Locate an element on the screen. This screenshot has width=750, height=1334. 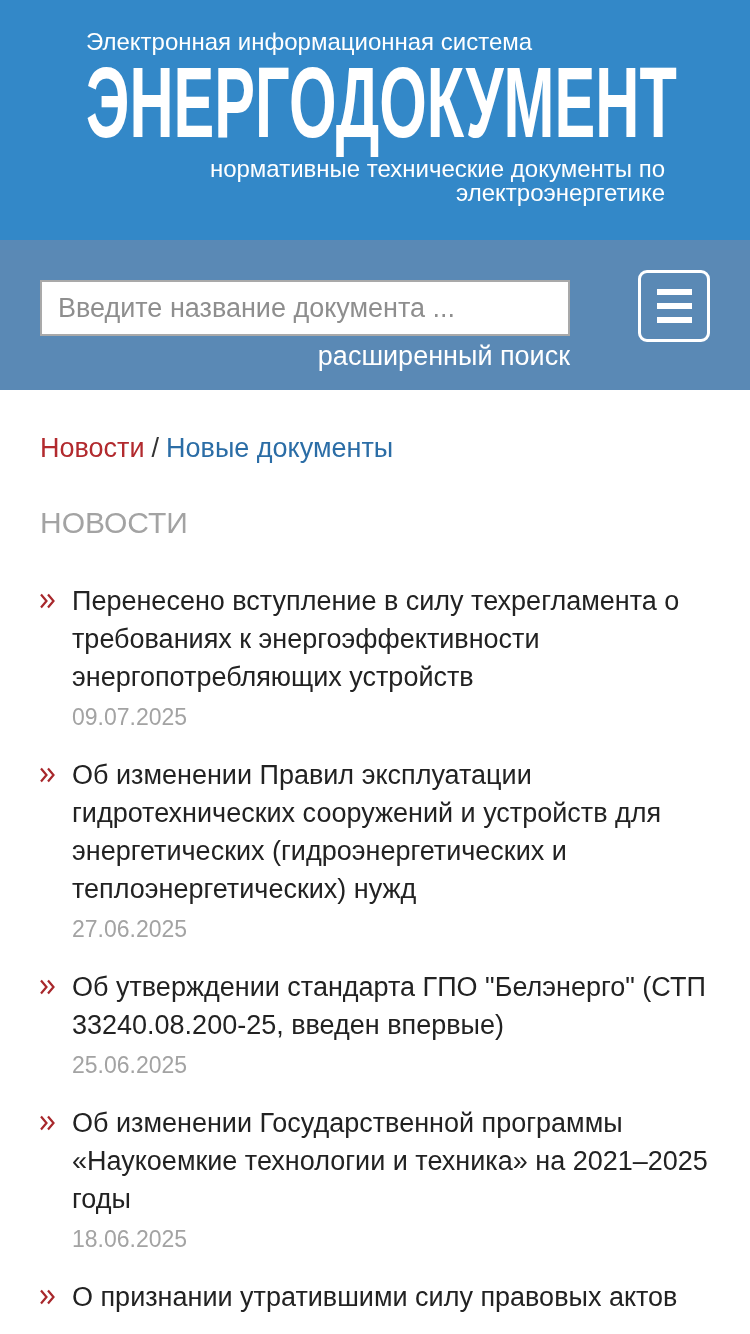
site-subtitle: Электронная информационная система is located at coordinates (309, 42).